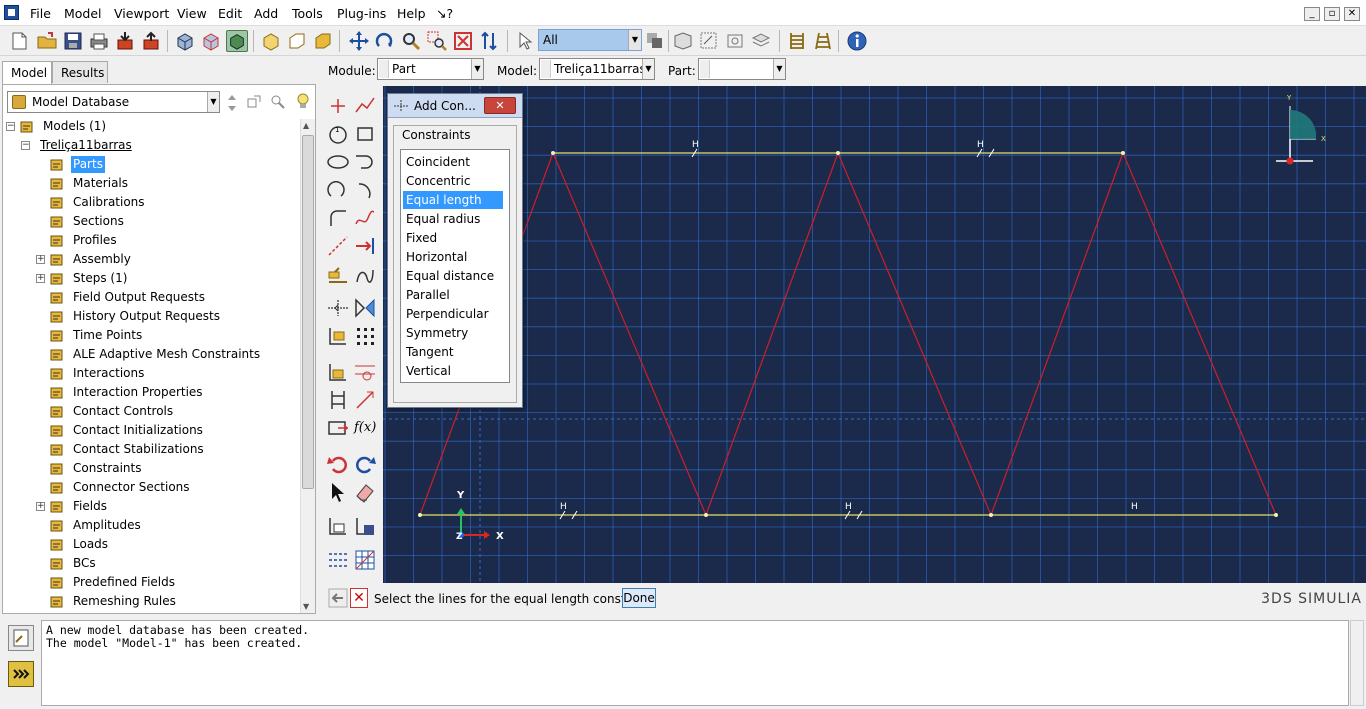 This screenshot has height=709, width=1366. Describe the element at coordinates (80, 72) in the screenshot. I see `tab-results: Results` at that location.